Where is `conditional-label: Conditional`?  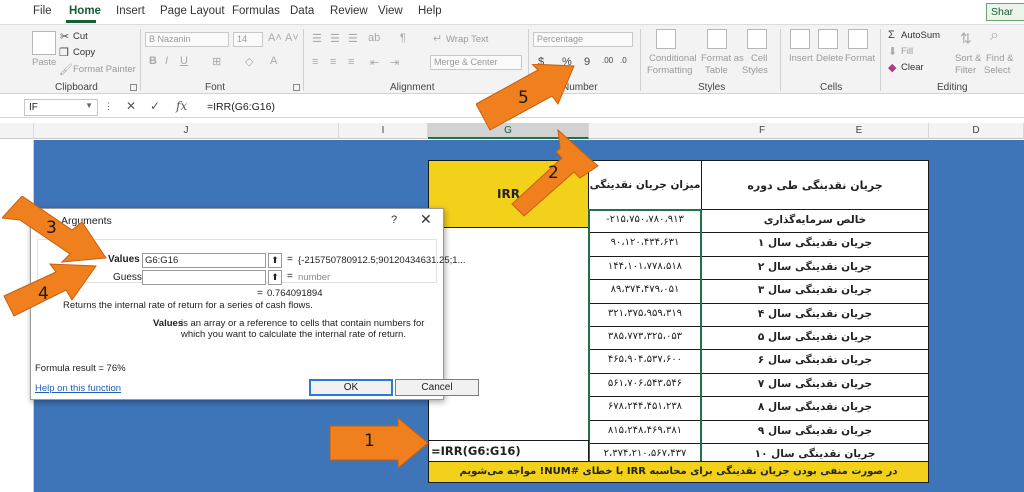
conditional-label: Conditional is located at coordinates (673, 58).